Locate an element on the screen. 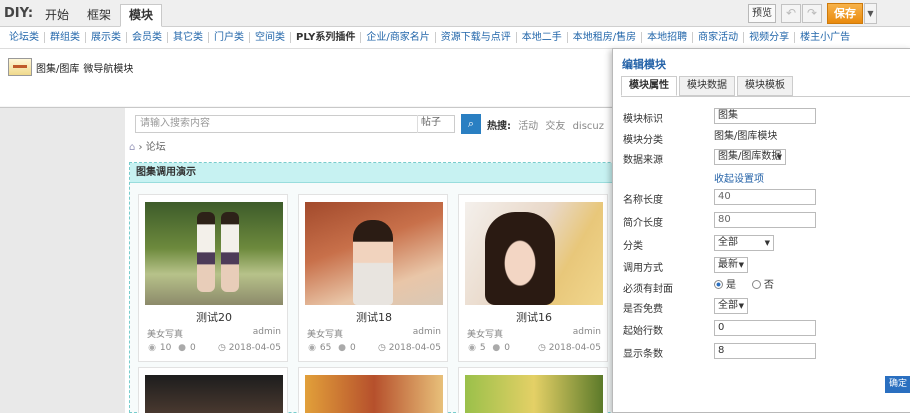 The height and width of the screenshot is (413, 910). label-class: 分类 is located at coordinates (633, 246).